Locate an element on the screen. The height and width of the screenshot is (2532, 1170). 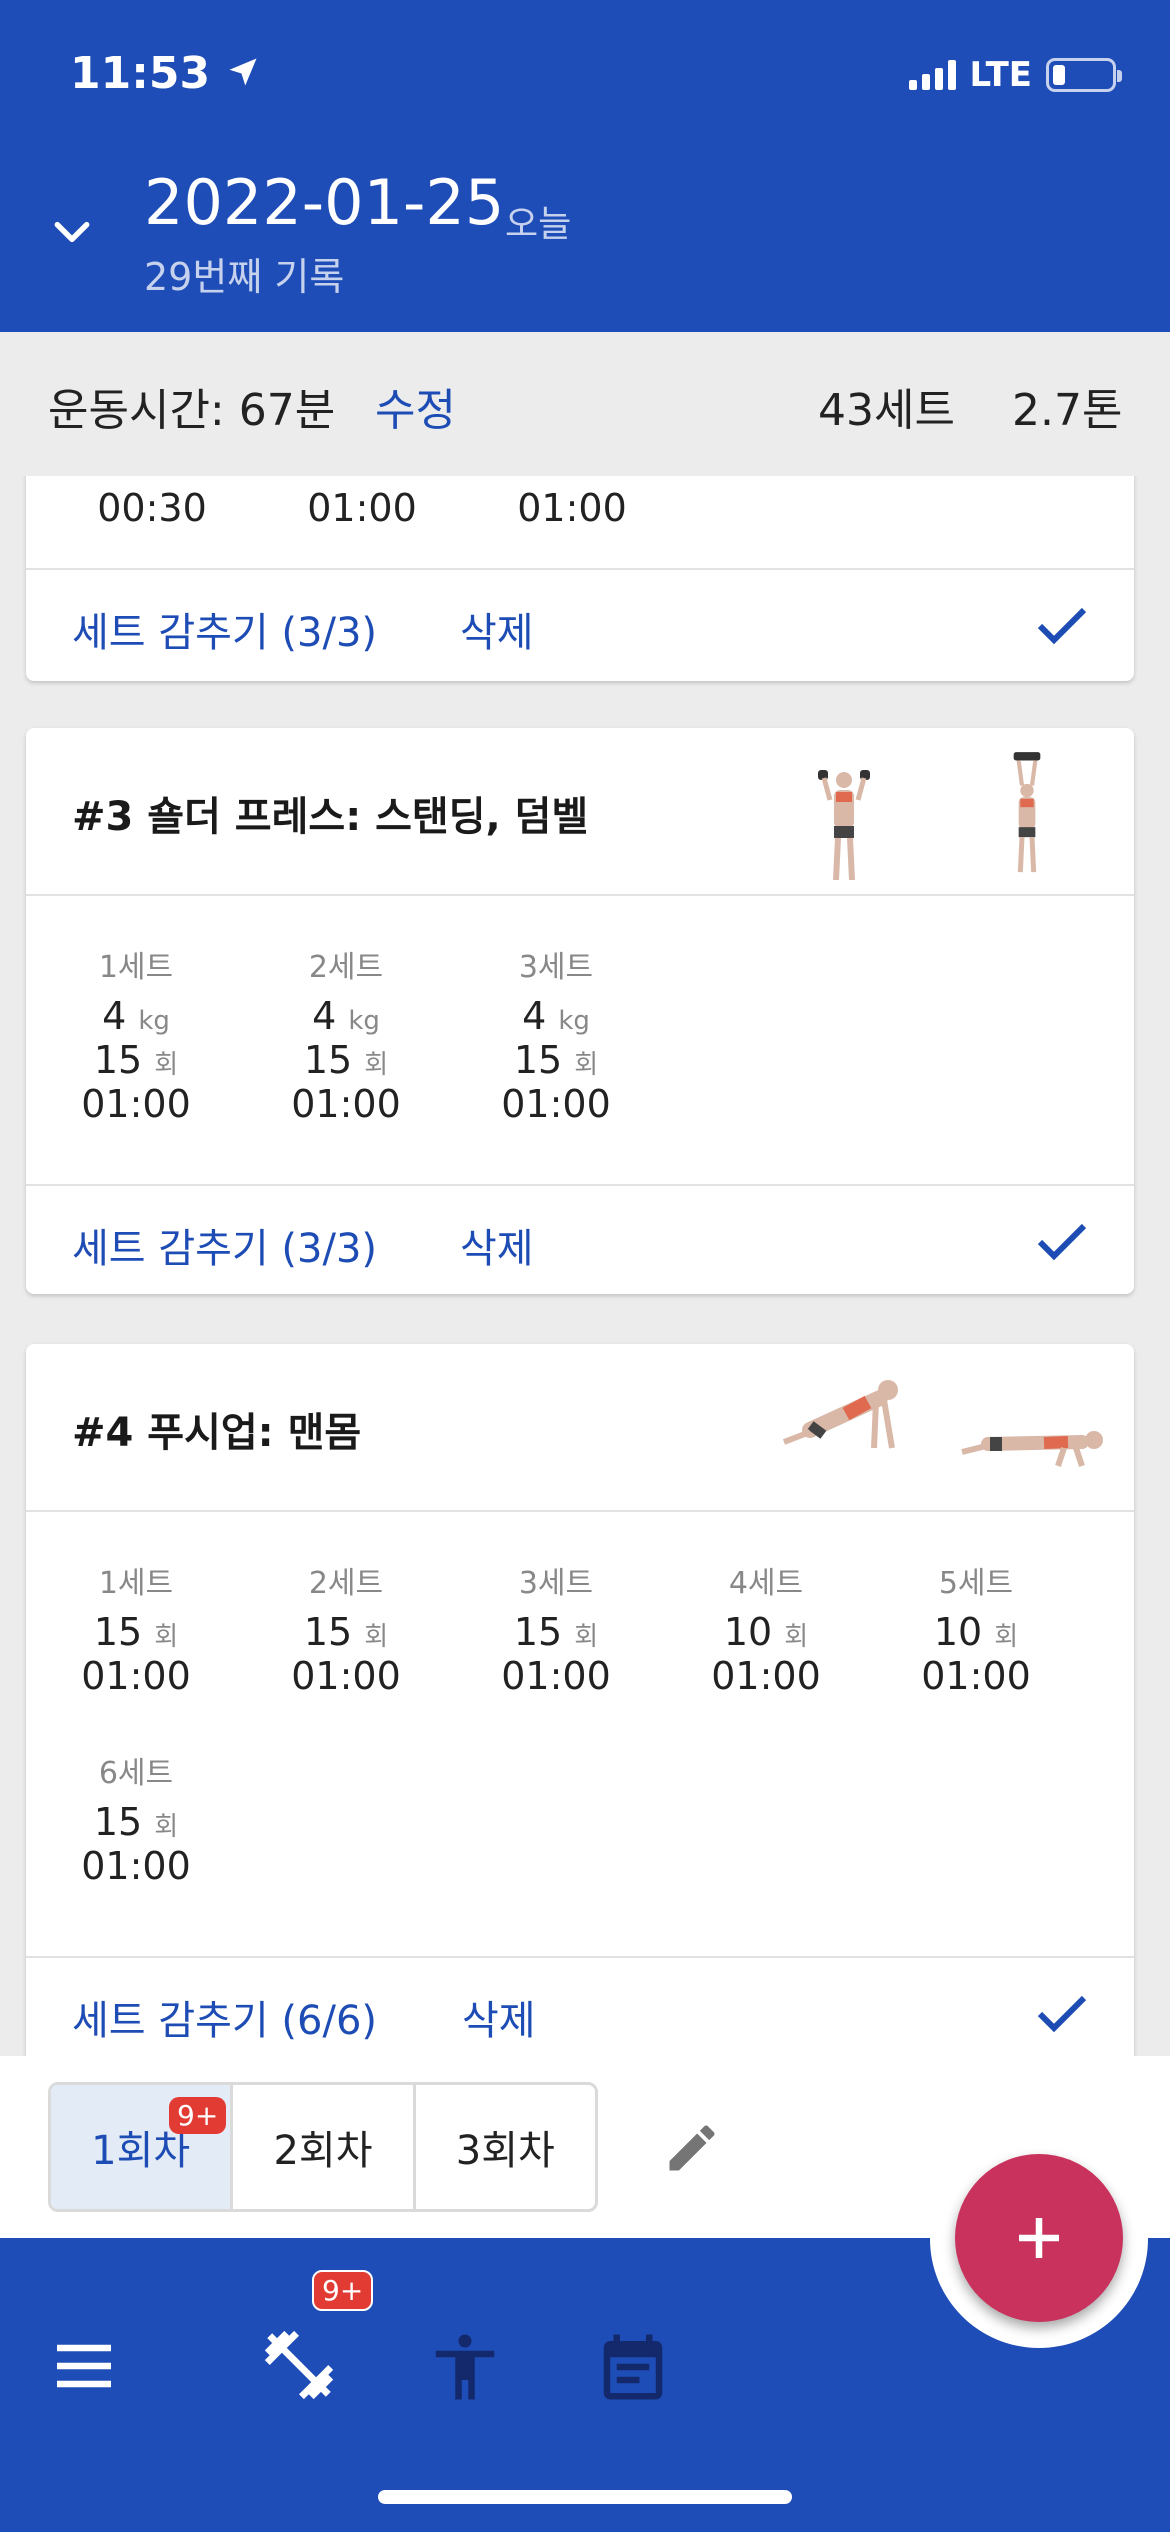
exercise-title: #3 숄더 프레스: 스탠딩, 덤벨 is located at coordinates (330, 813).